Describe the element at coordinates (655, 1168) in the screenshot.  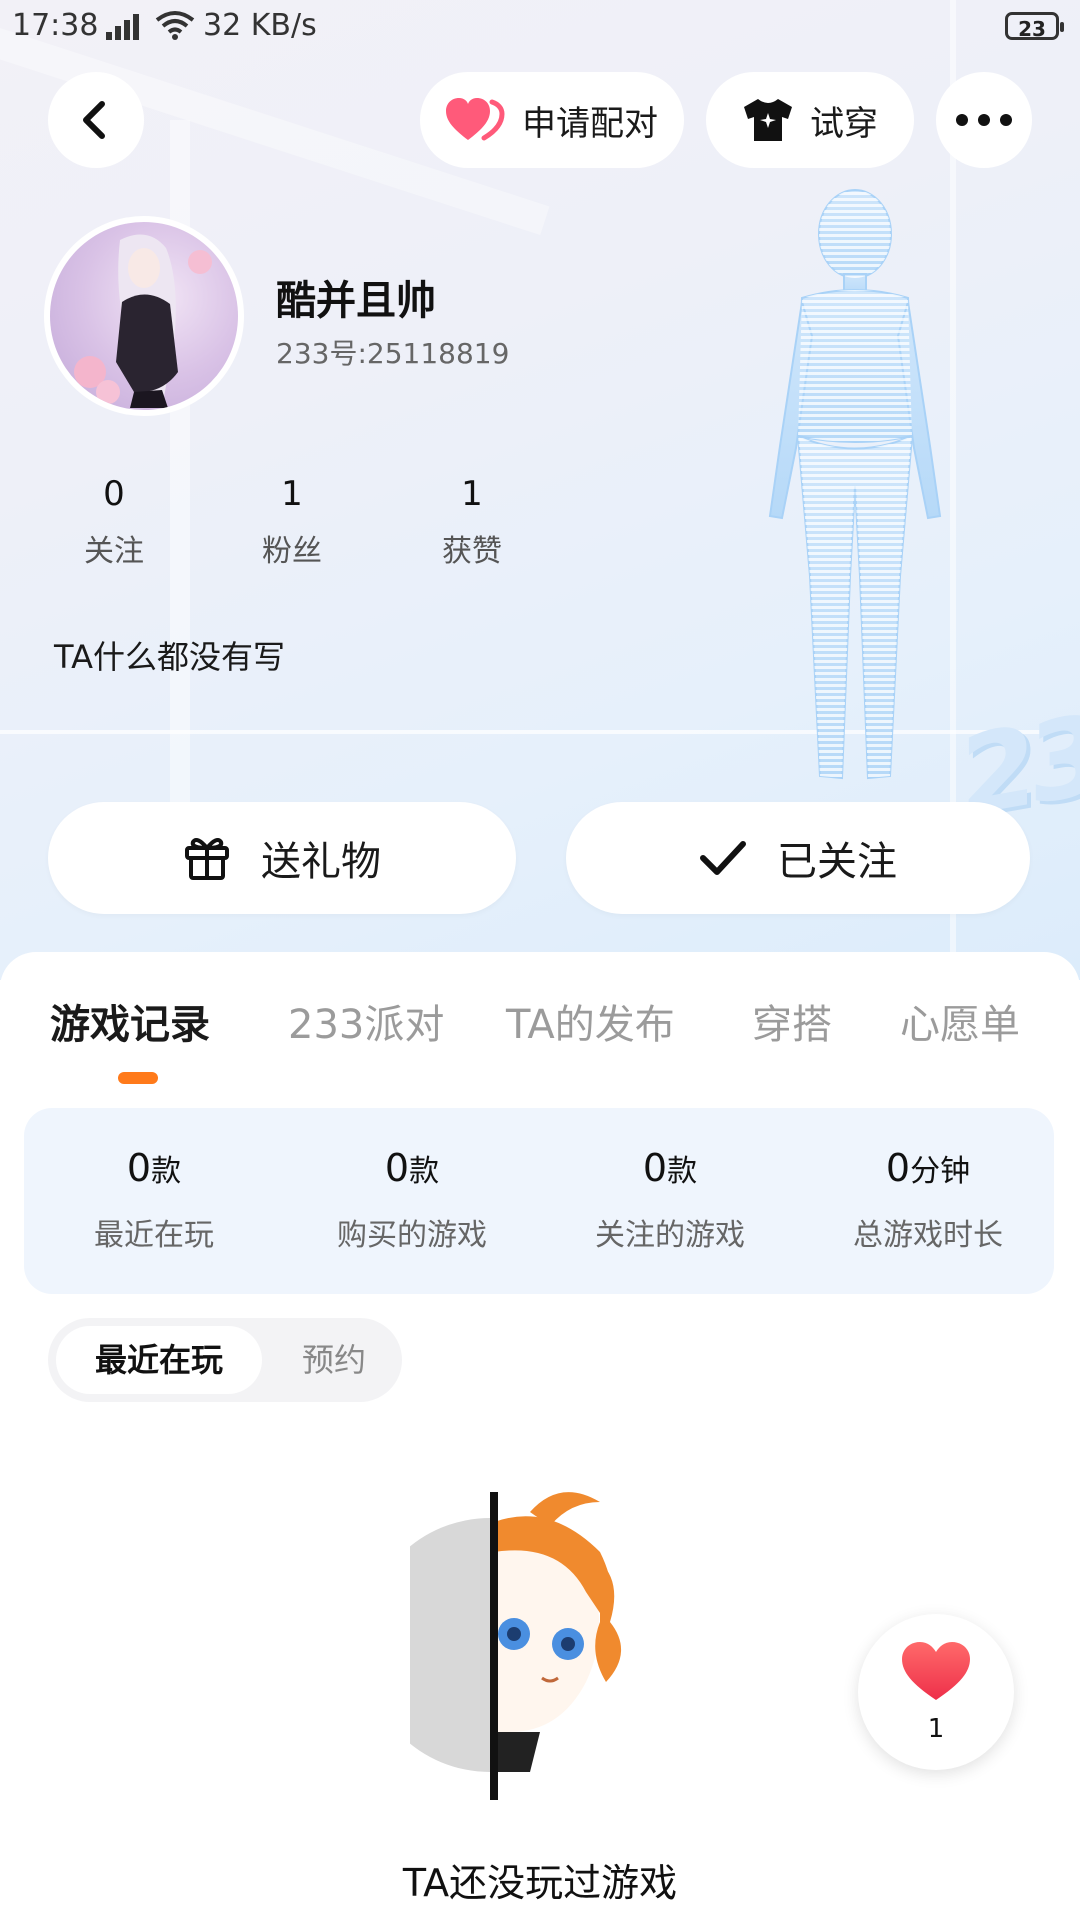
I see `followed-games-count: 0` at that location.